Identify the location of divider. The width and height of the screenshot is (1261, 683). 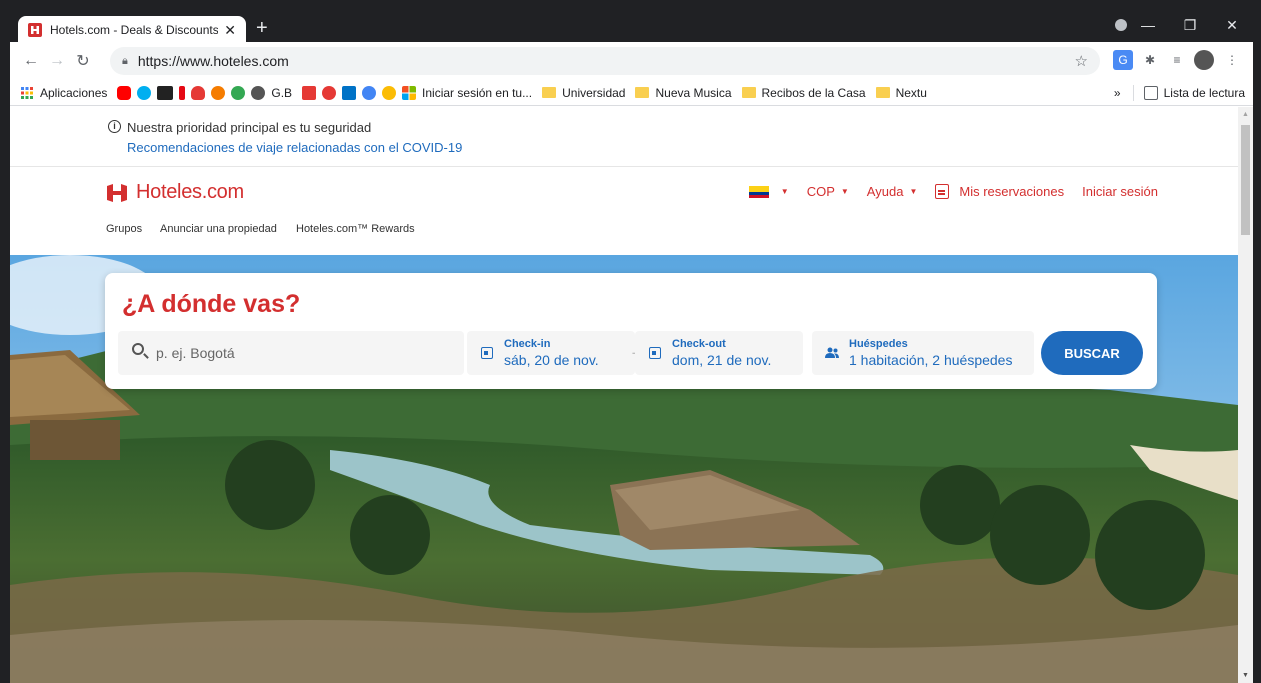
(1133, 93).